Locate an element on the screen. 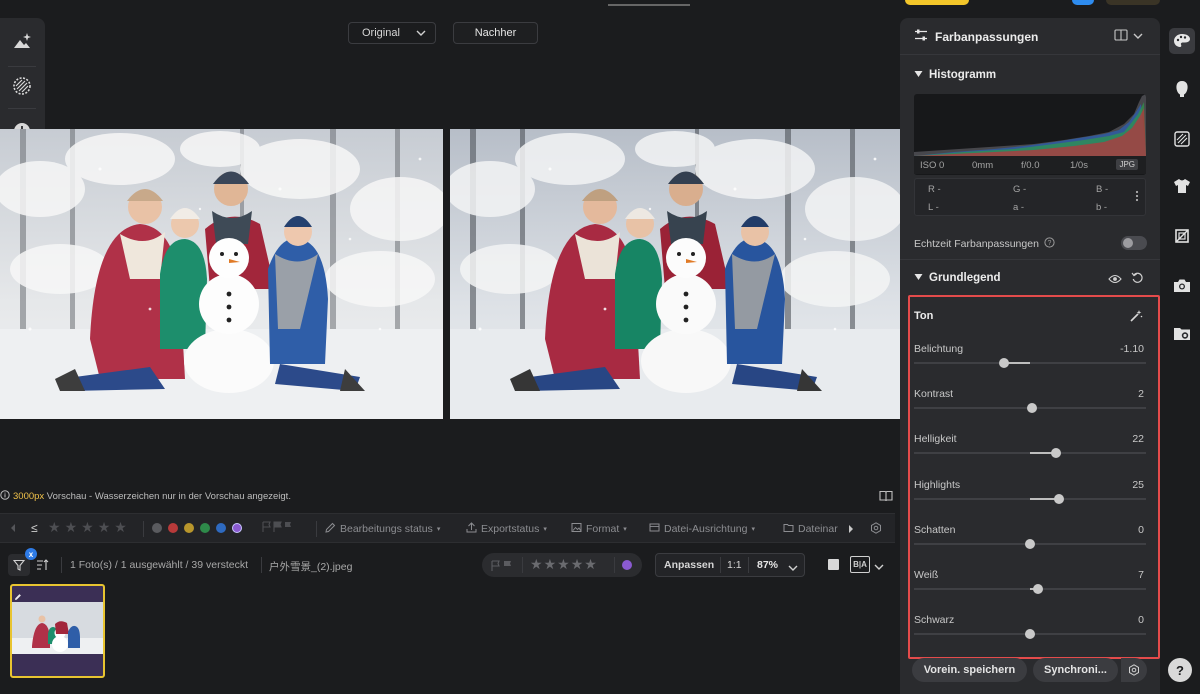 Image resolution: width=1200 pixels, height=694 pixels. background-pattern-icon is located at coordinates (1182, 139).